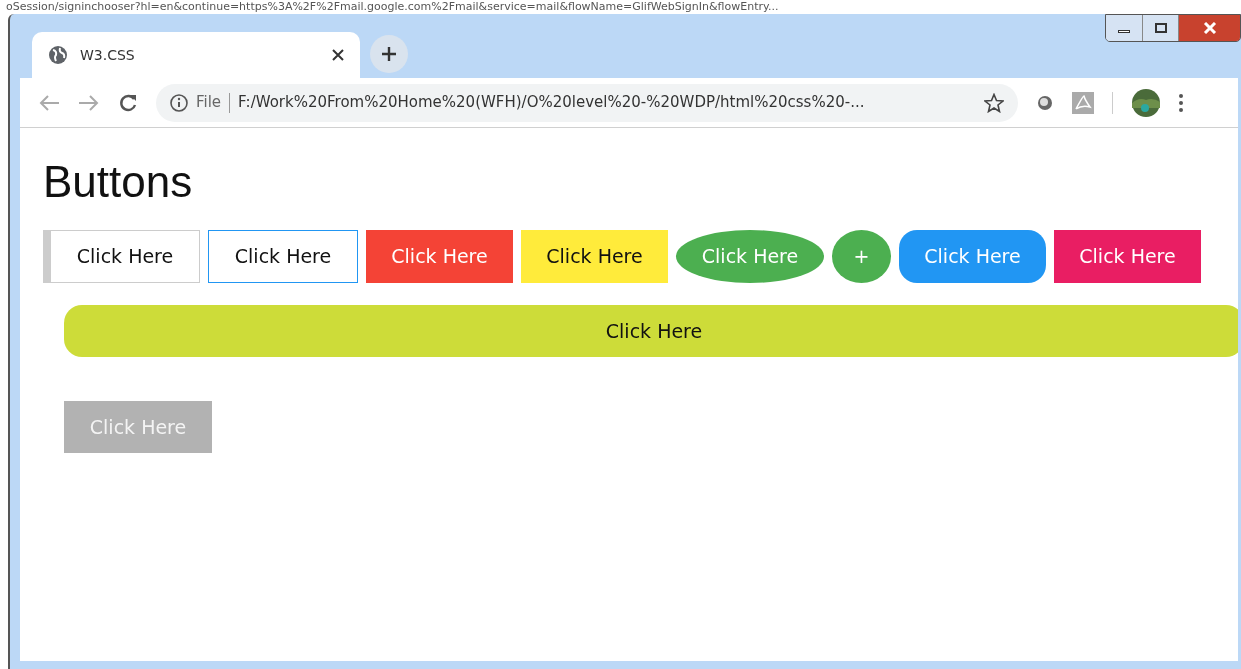 This screenshot has height=669, width=1241. Describe the element at coordinates (118, 182) in the screenshot. I see `page-heading: Buttons` at that location.